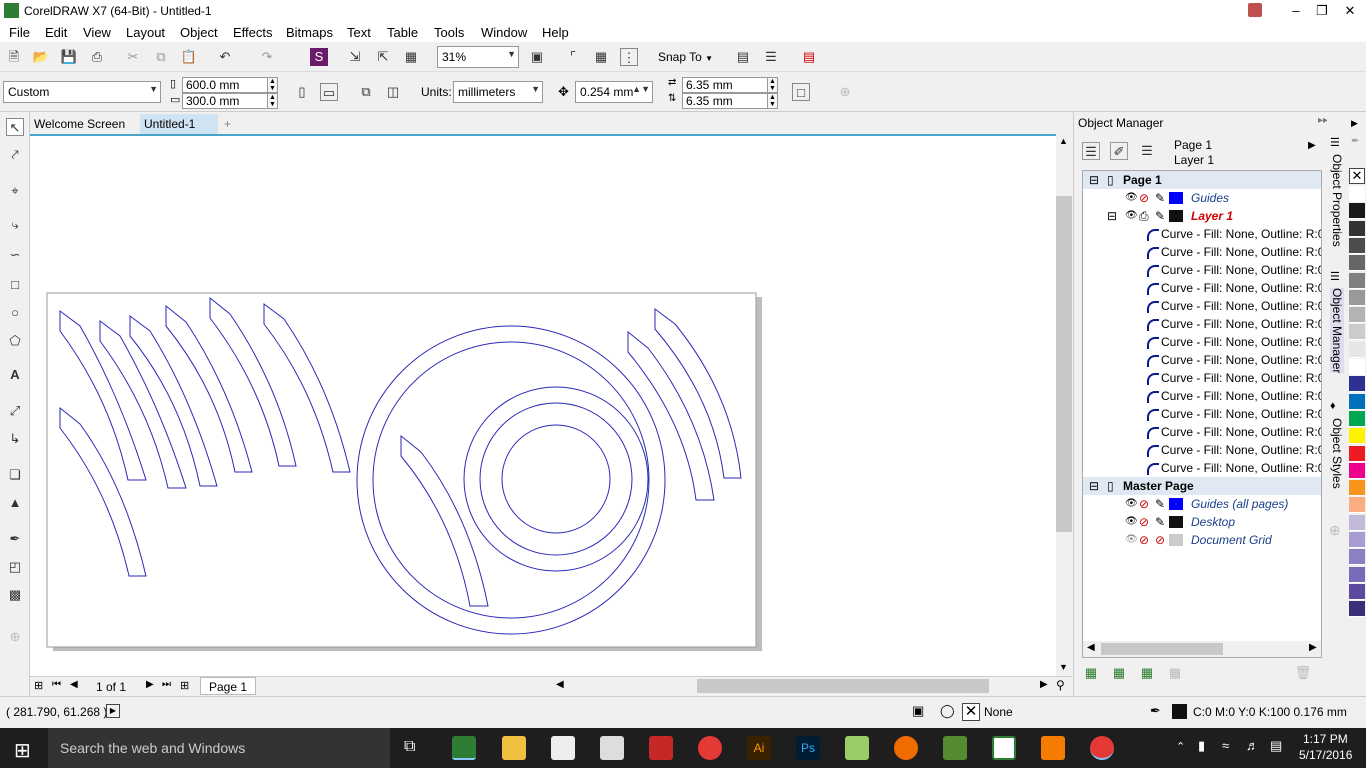 This screenshot has width=1366, height=768. What do you see at coordinates (359, 32) in the screenshot?
I see `menu-text: Text` at bounding box center [359, 32].